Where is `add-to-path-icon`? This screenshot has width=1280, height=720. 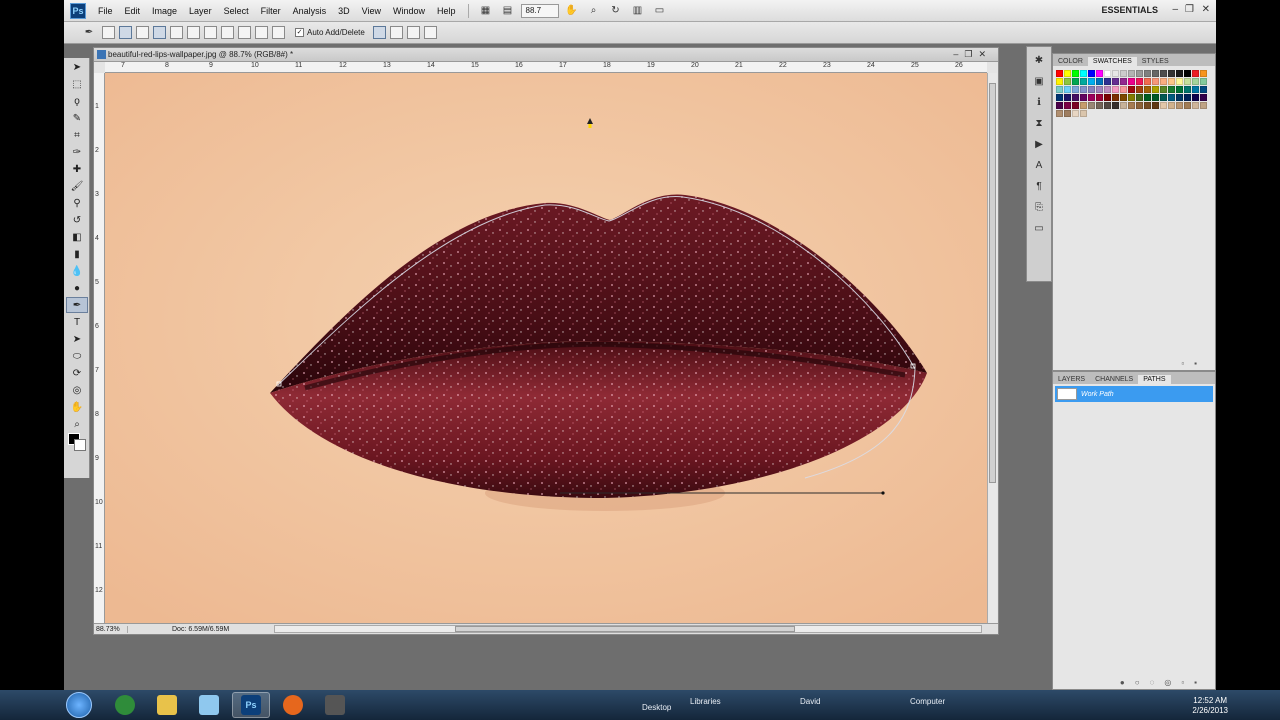 add-to-path-icon is located at coordinates (379, 32).